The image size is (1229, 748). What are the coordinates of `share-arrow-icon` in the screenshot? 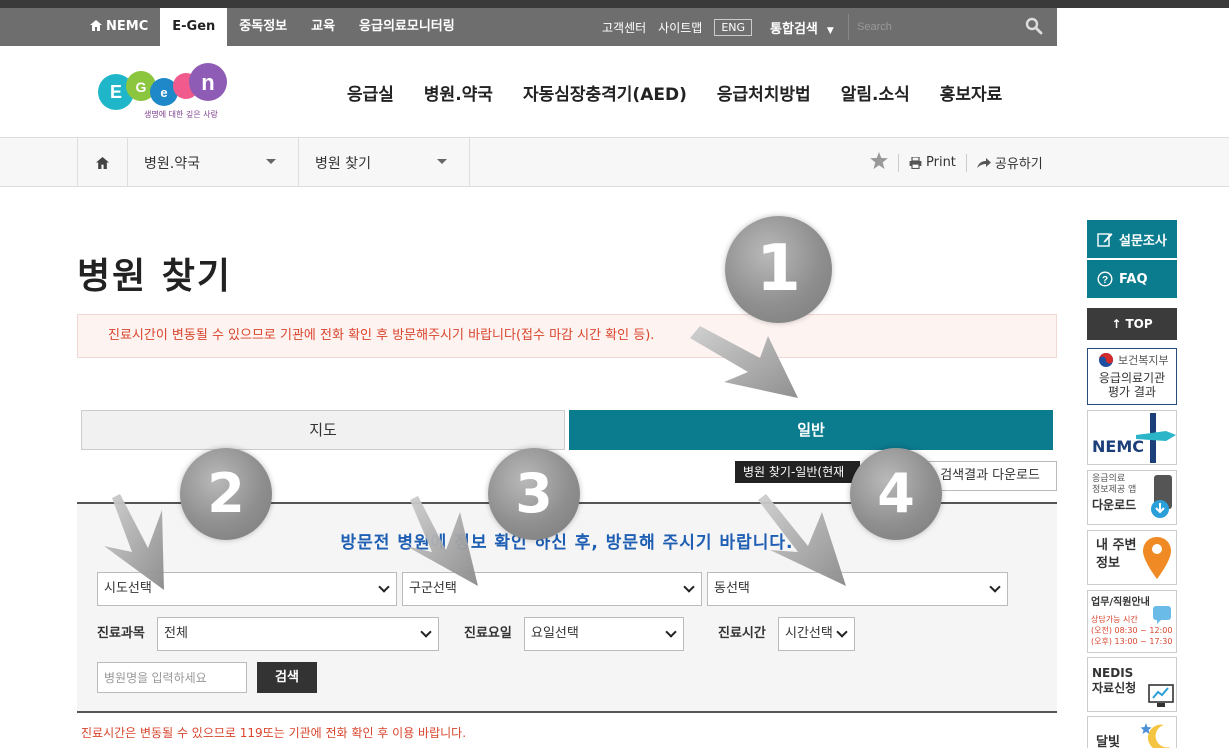 It's located at (983, 162).